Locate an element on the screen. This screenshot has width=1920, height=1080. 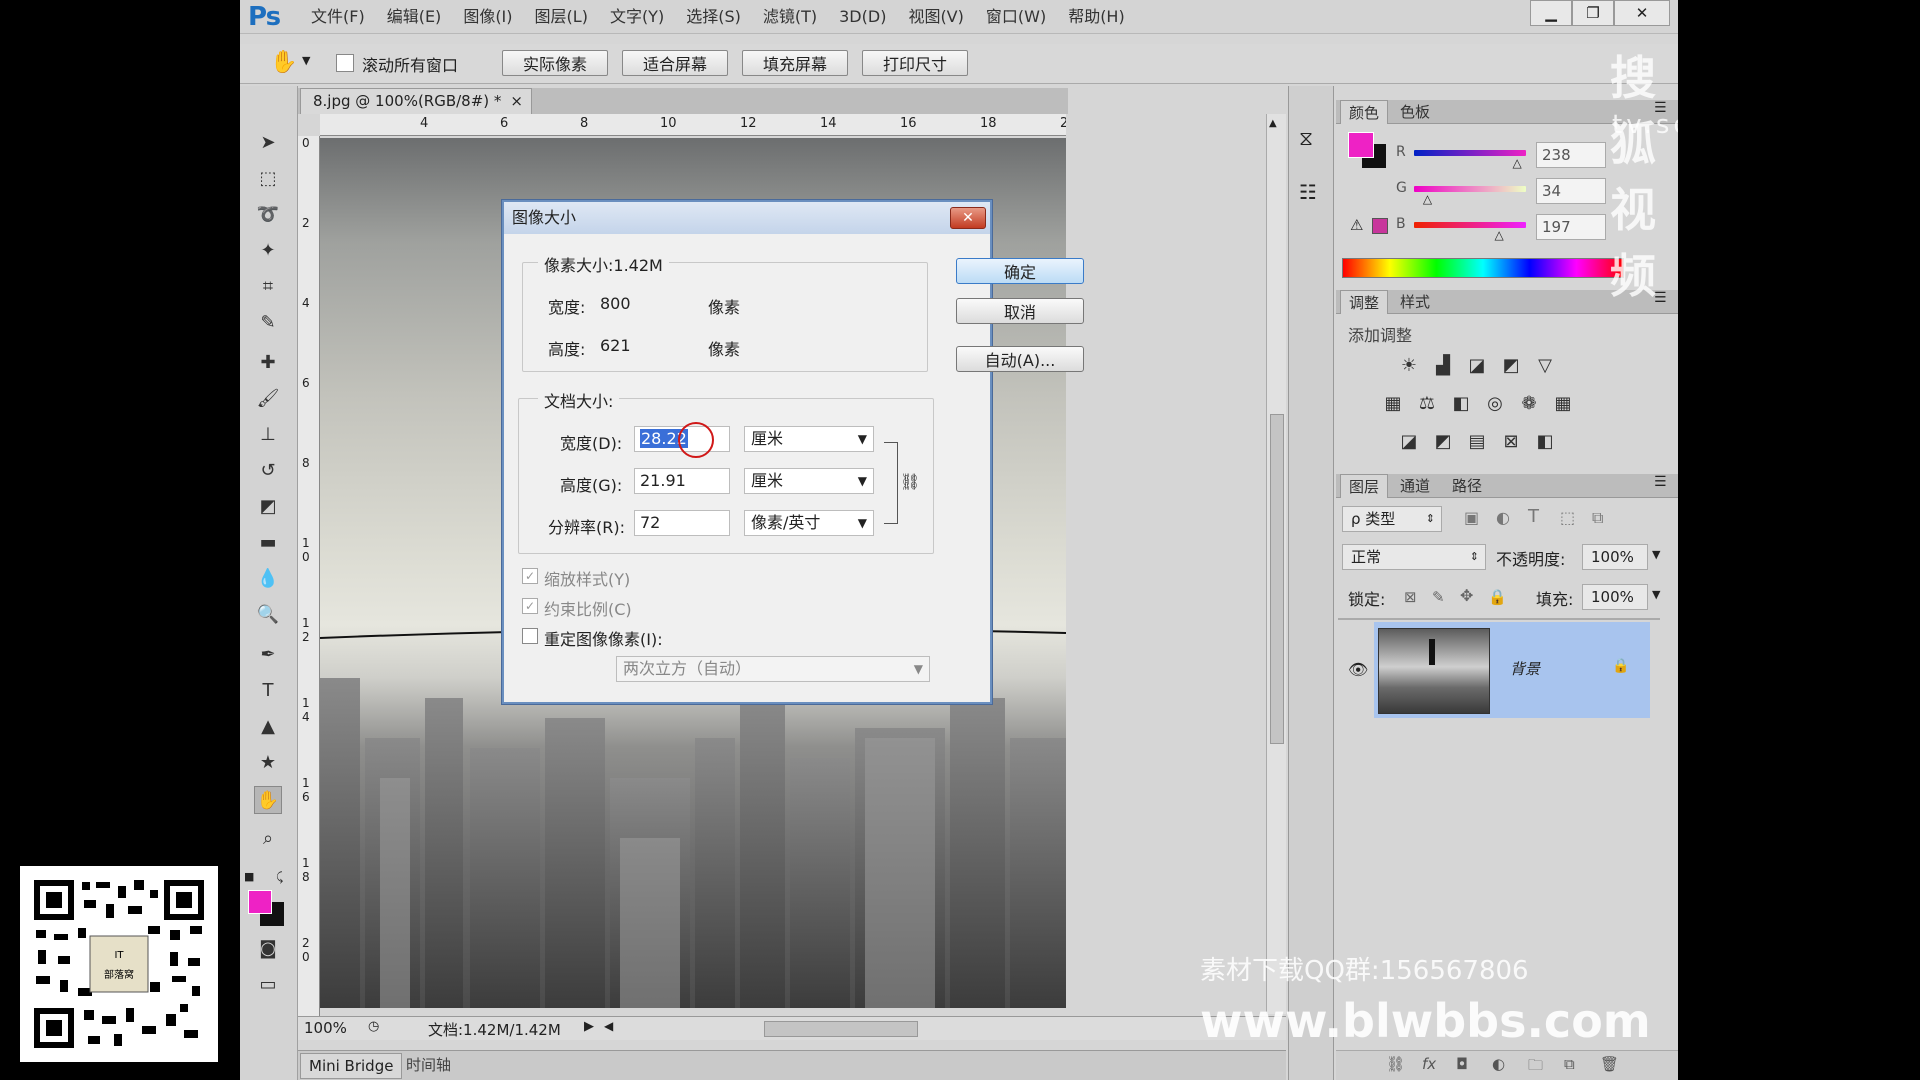
fill-field: 100% is located at coordinates (1615, 597).